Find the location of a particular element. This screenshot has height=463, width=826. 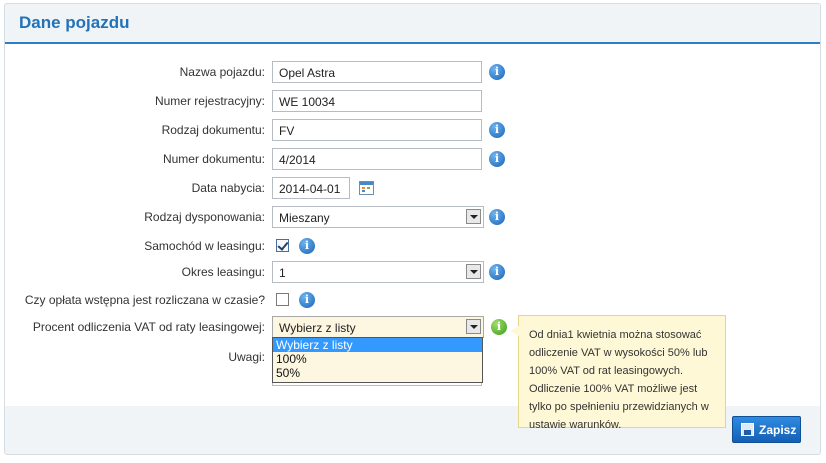

vat-percent-dropdown-list: Wybierz z listy 100% 50% is located at coordinates (377, 360).